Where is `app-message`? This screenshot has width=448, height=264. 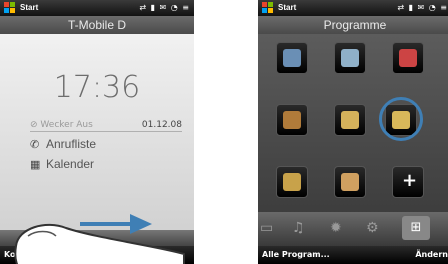 app-message is located at coordinates (408, 58).